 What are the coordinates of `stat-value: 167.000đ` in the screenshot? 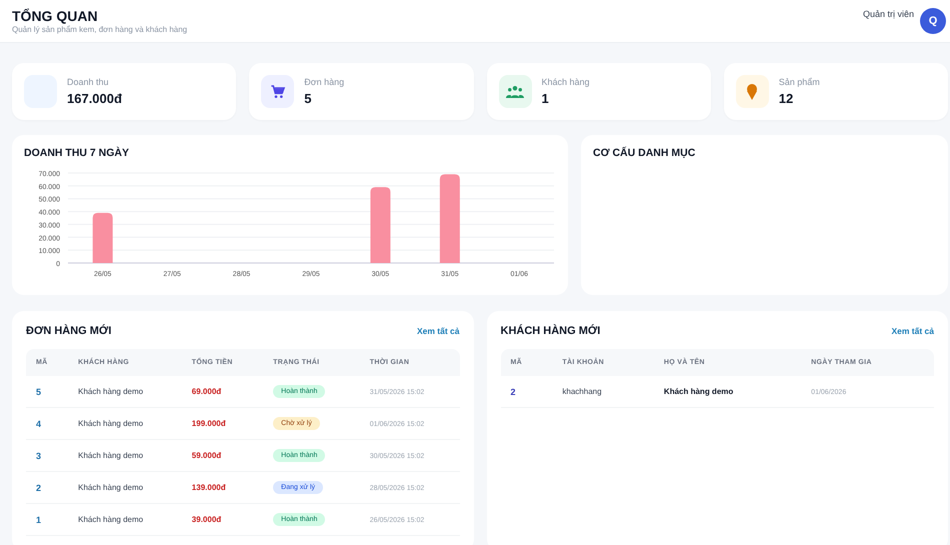 It's located at (94, 98).